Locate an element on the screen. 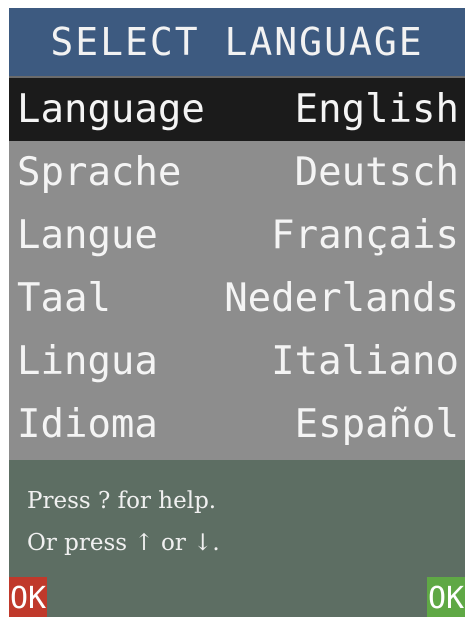  option-label: Language is located at coordinates (111, 109).